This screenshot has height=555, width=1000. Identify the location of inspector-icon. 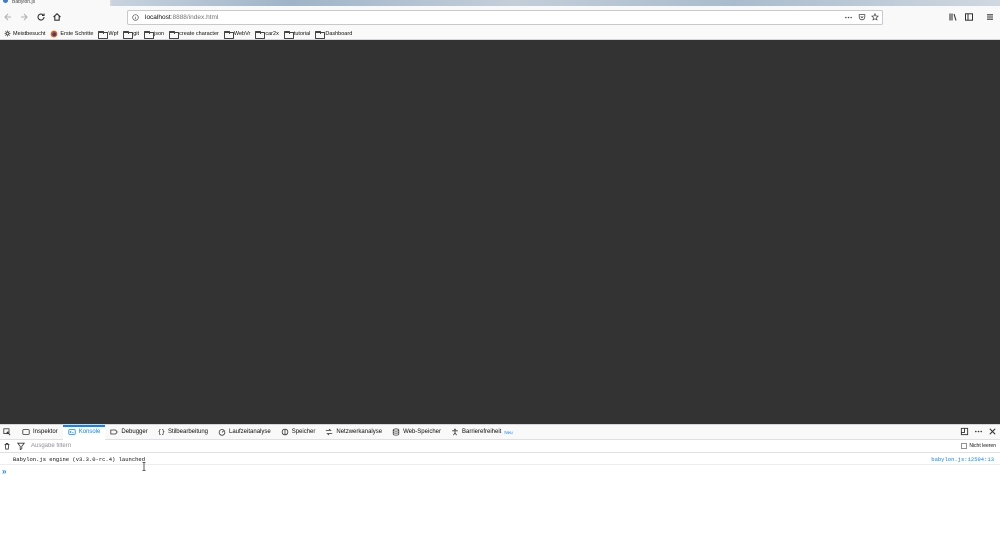
(26, 432).